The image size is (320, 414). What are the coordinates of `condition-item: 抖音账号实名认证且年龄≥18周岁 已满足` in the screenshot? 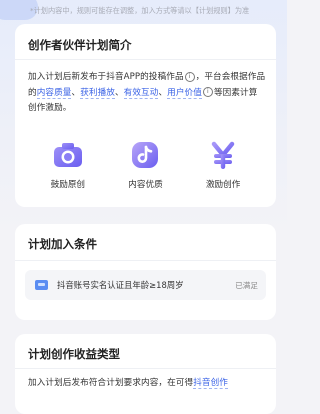 It's located at (145, 285).